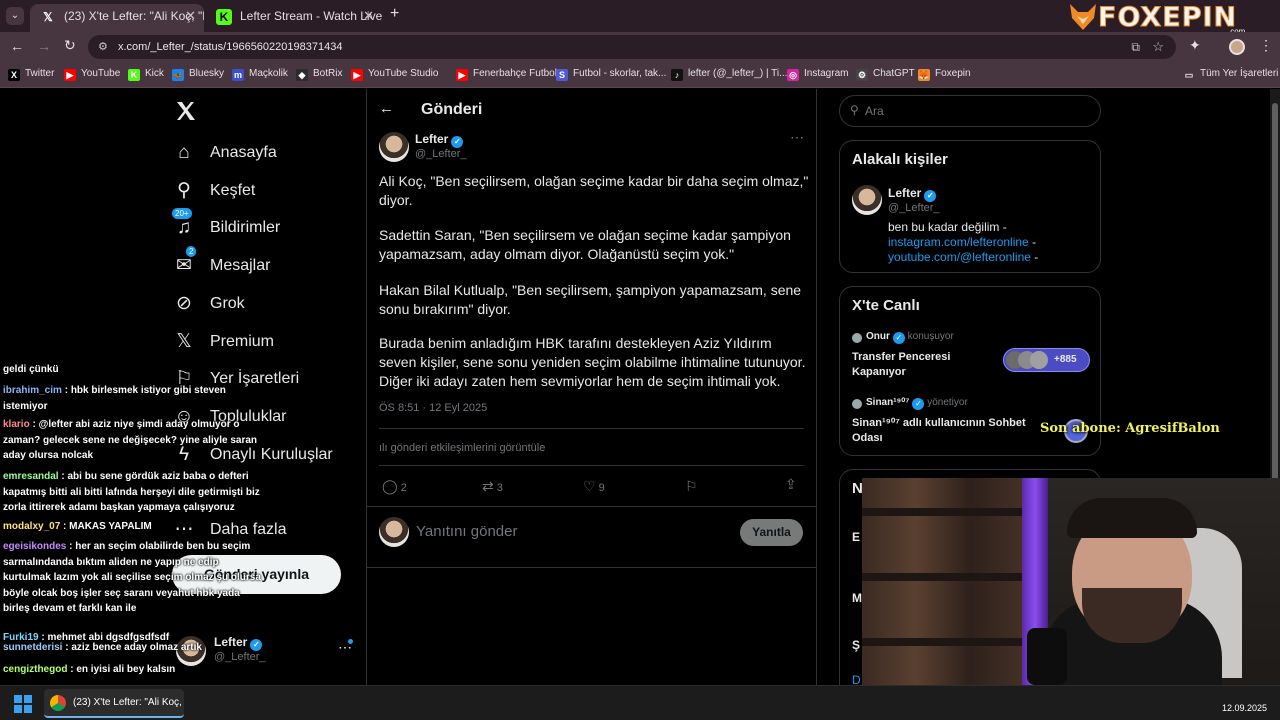 Image resolution: width=1280 pixels, height=720 pixels. I want to click on reply-action: ◯ 2, so click(394, 486).